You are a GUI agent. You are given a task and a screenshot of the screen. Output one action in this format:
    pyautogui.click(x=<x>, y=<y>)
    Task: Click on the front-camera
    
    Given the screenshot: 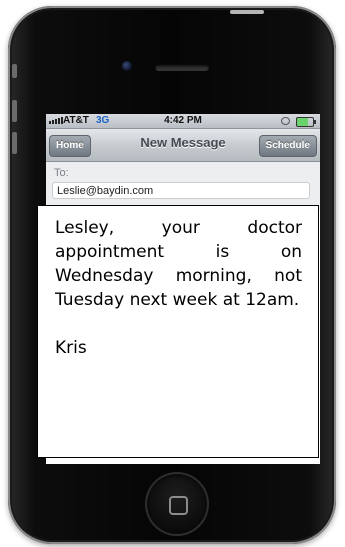 What is the action you would take?
    pyautogui.click(x=127, y=66)
    